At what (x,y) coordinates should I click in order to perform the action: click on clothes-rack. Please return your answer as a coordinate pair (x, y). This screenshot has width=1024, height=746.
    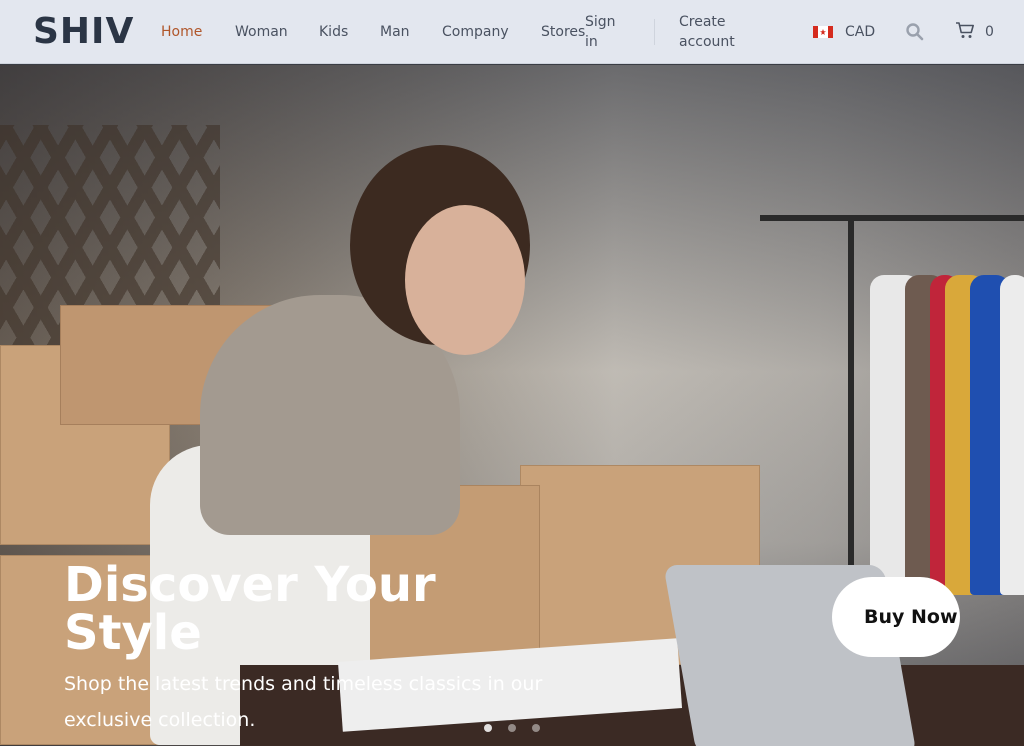
    Looking at the image, I should click on (892, 218).